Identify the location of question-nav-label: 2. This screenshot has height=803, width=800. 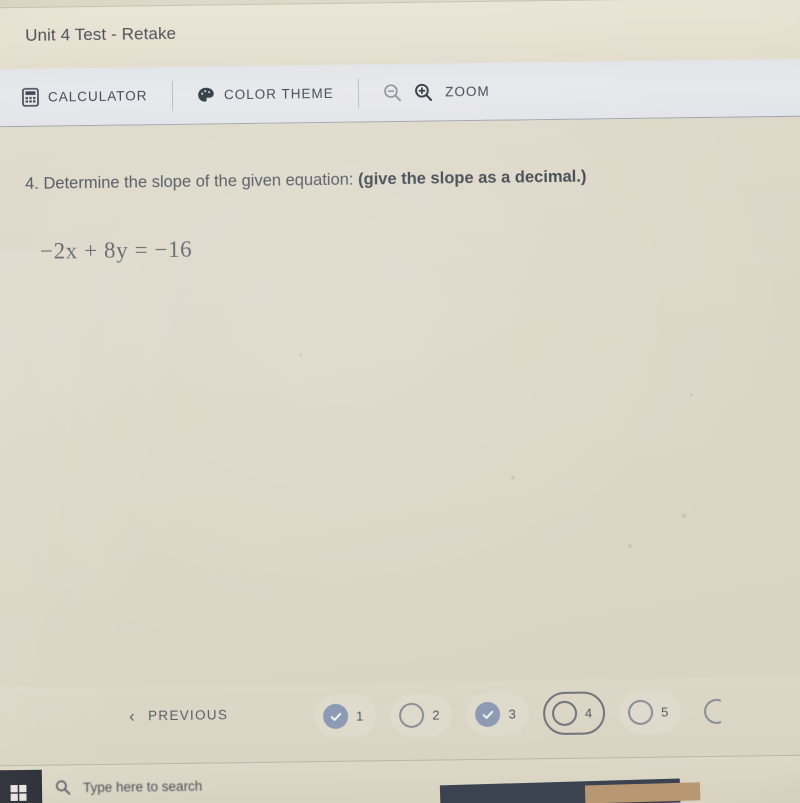
(436, 715).